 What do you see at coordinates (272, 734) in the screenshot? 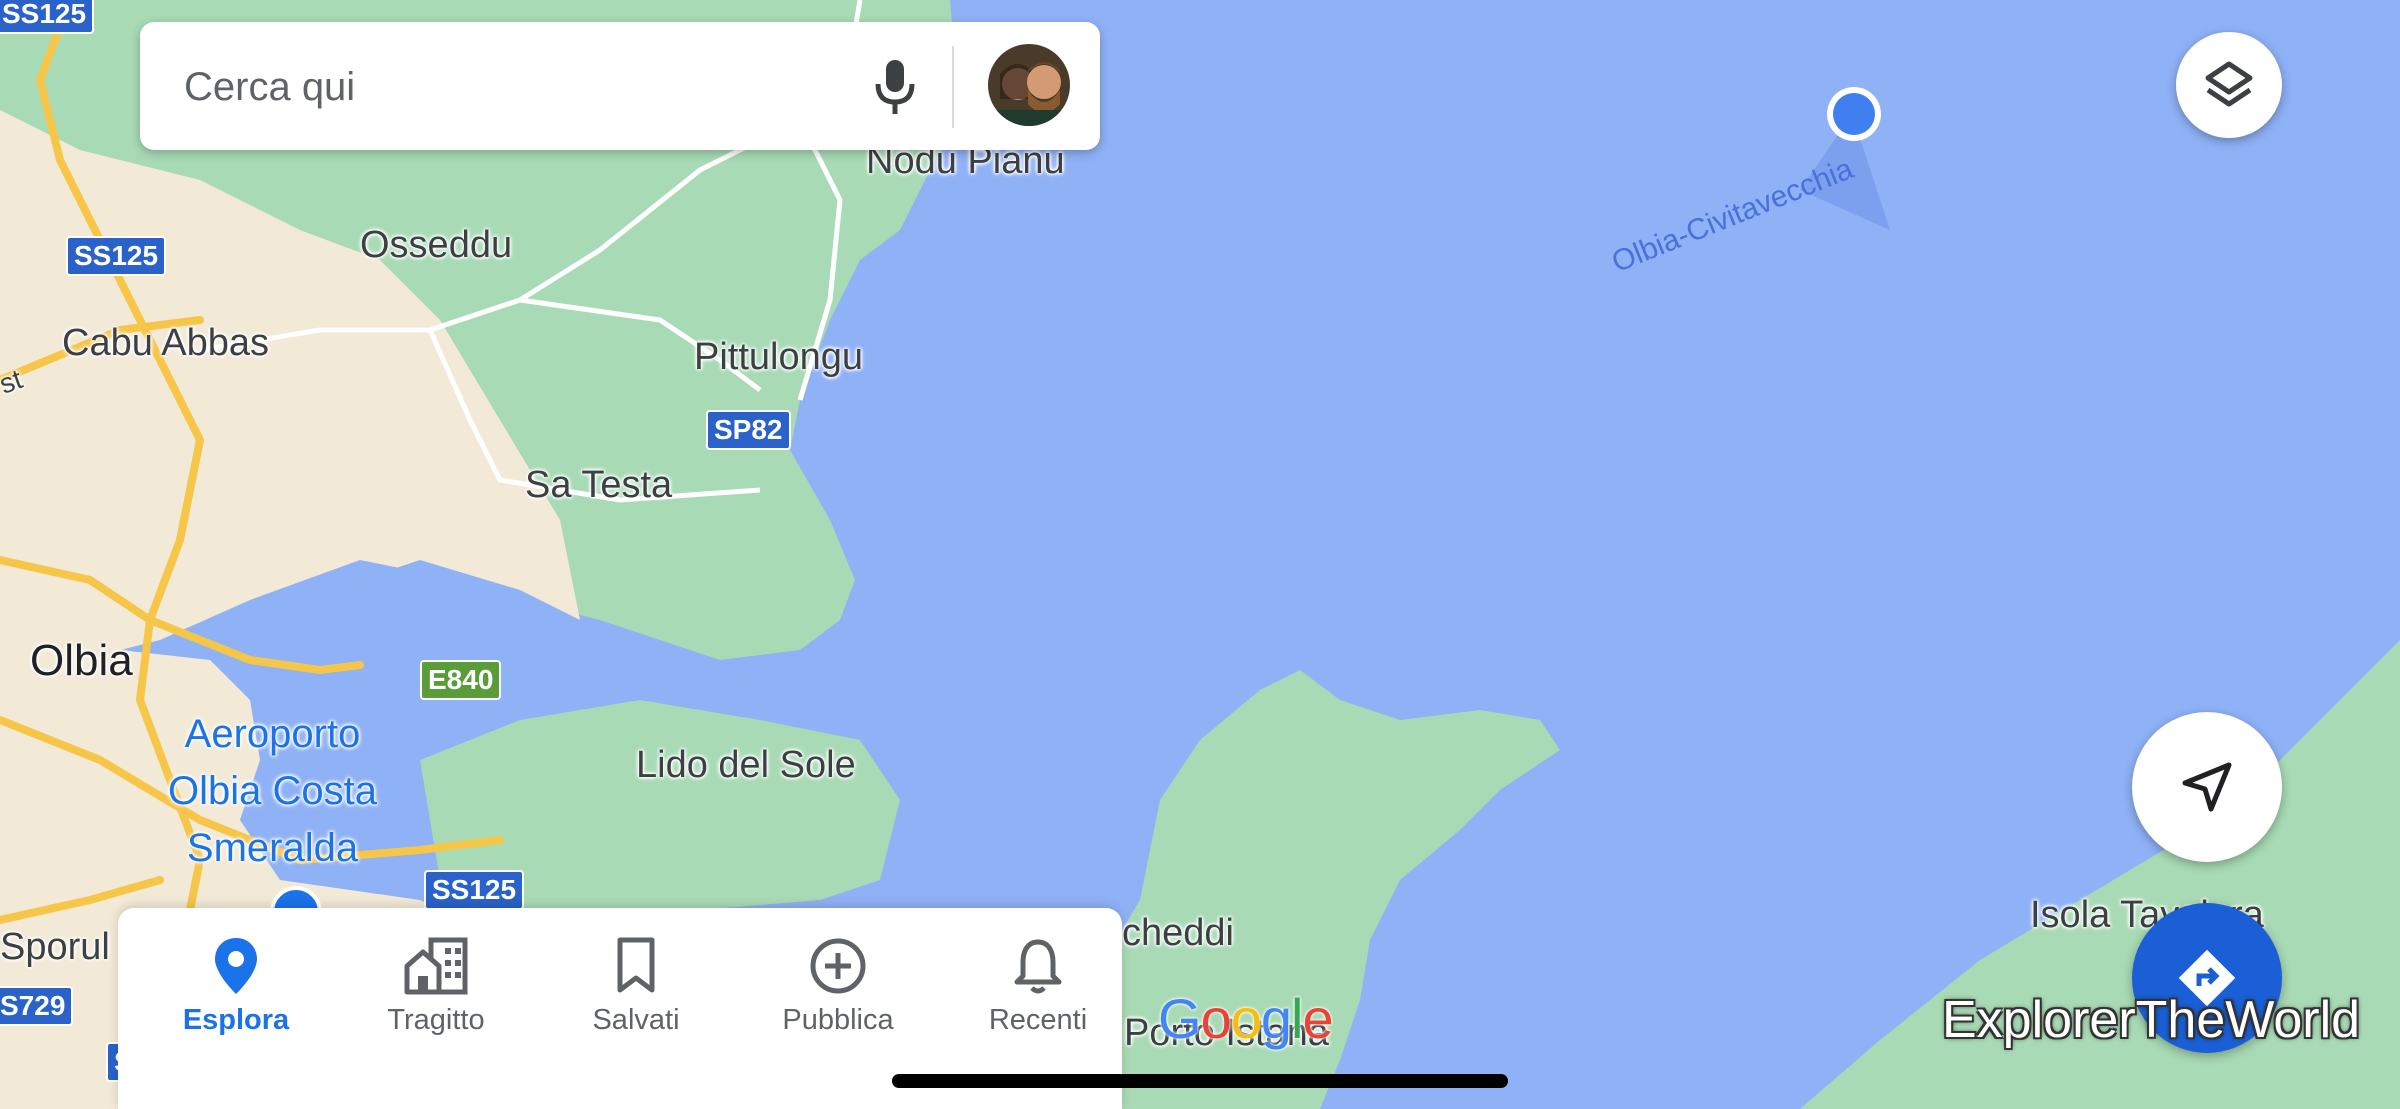
I see `airport-label-line-1: Aeroporto` at bounding box center [272, 734].